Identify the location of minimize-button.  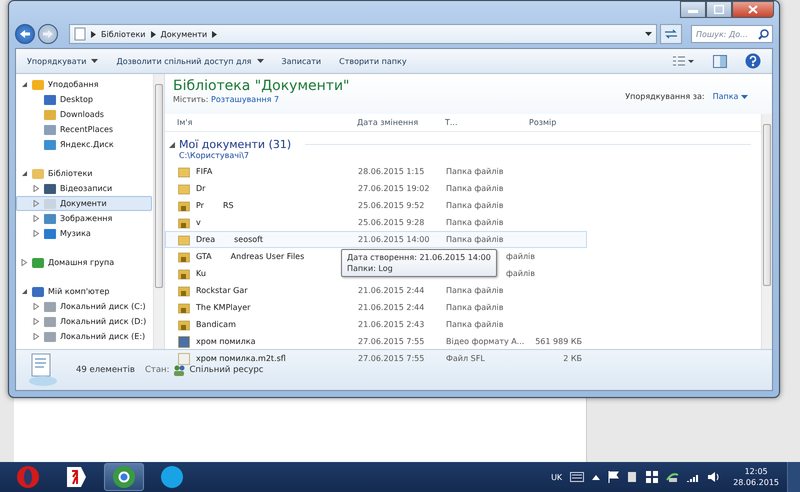
(693, 9).